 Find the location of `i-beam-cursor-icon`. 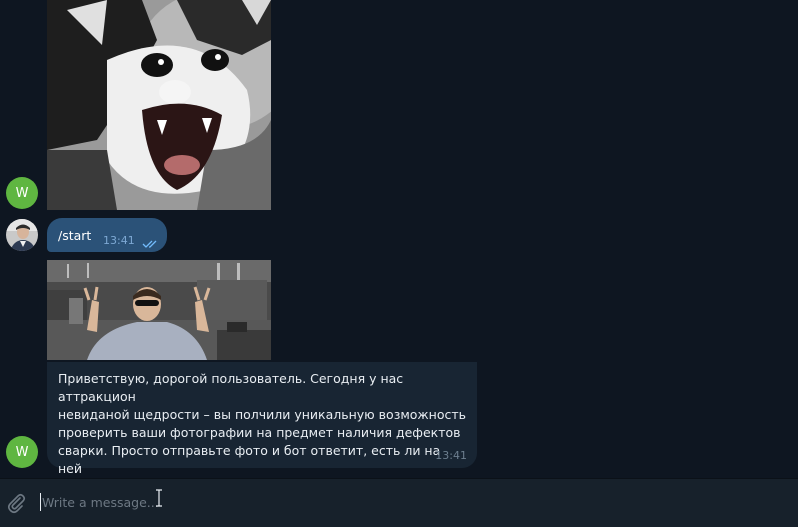

i-beam-cursor-icon is located at coordinates (159, 500).